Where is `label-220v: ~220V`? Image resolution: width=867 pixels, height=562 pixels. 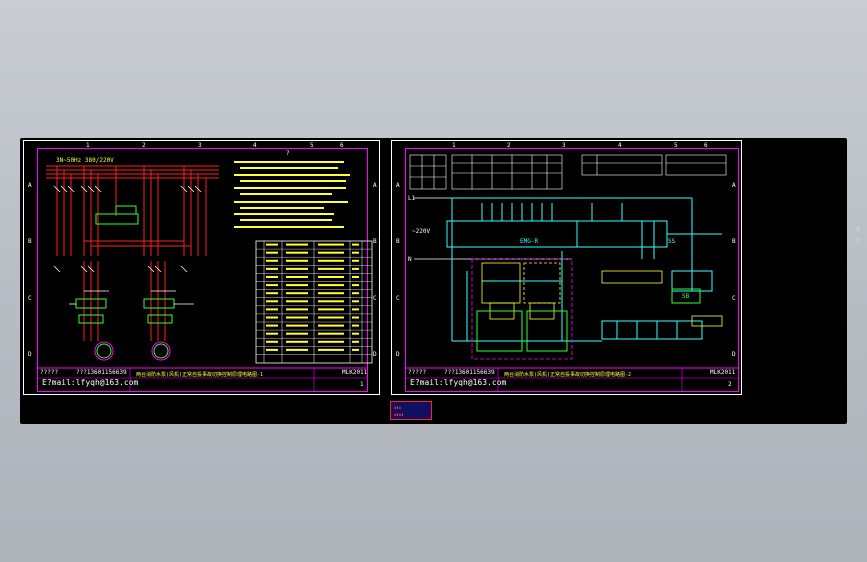
label-220v: ~220V is located at coordinates (421, 231).